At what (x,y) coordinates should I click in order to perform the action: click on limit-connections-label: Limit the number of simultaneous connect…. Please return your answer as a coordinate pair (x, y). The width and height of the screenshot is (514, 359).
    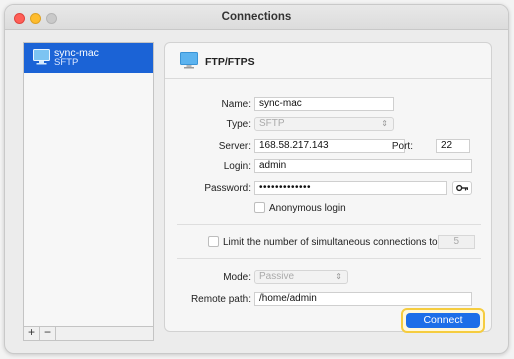
    Looking at the image, I should click on (330, 242).